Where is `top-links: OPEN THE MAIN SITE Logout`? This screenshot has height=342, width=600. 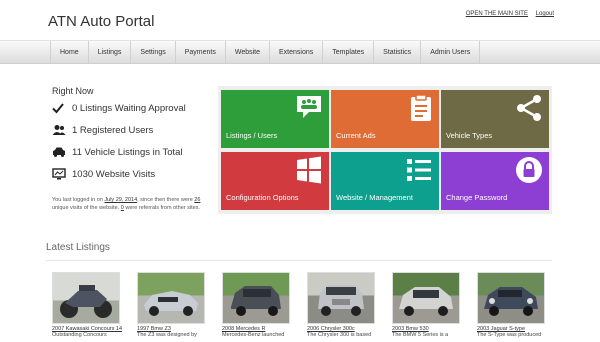 top-links: OPEN THE MAIN SITE Logout is located at coordinates (507, 14).